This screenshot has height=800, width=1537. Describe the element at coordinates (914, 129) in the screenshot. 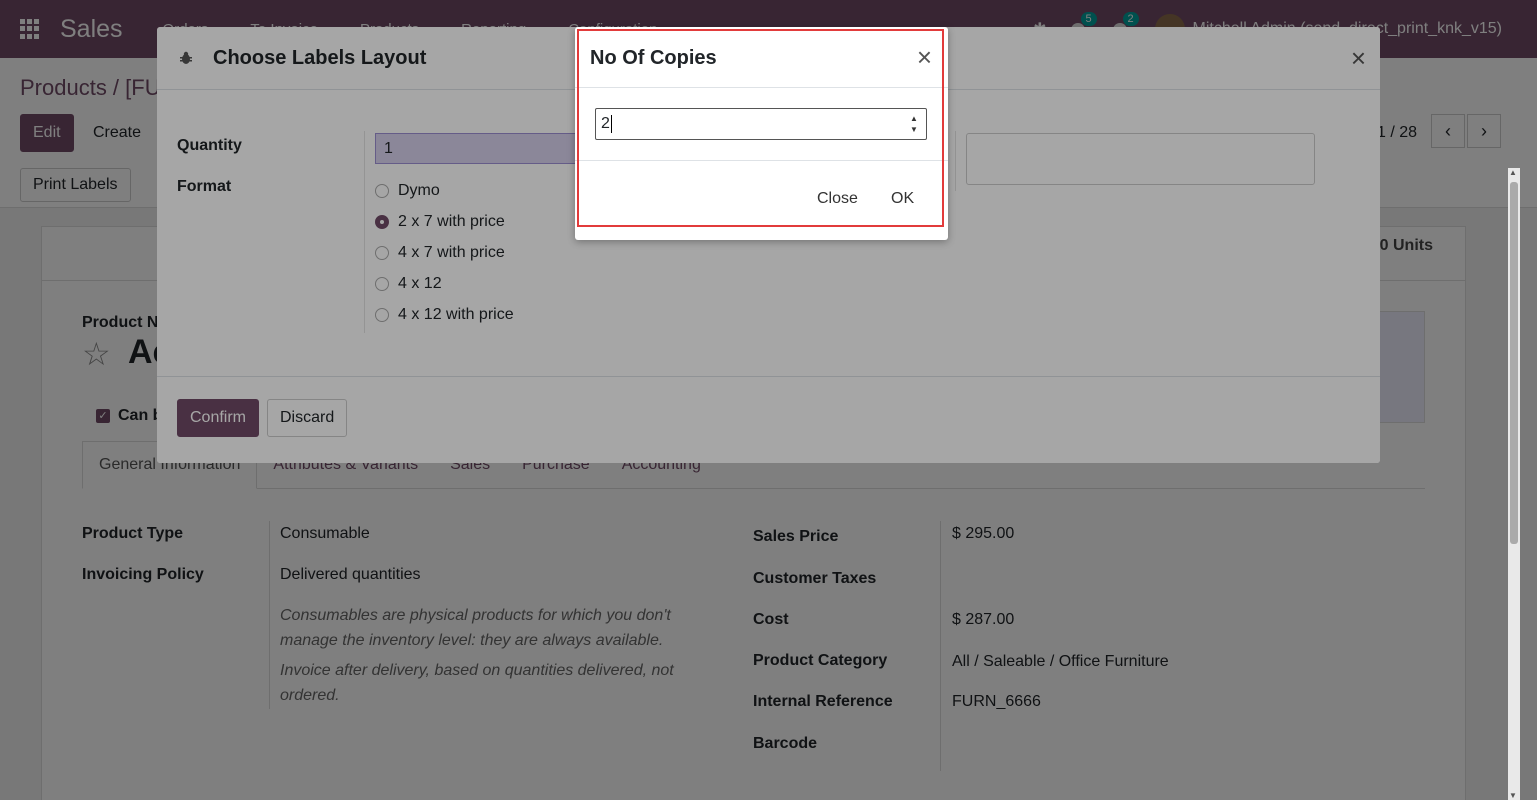

I see `spin-down-icon: ▼` at that location.